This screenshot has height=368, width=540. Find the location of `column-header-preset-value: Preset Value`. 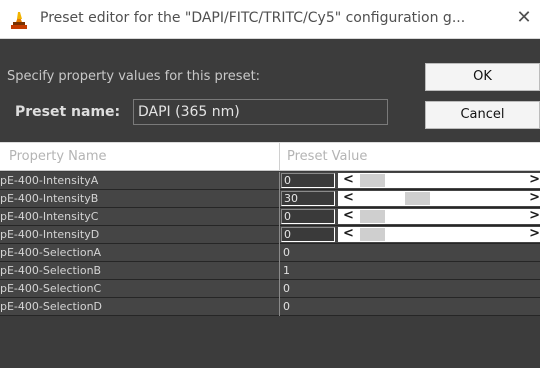

column-header-preset-value: Preset Value is located at coordinates (327, 156).